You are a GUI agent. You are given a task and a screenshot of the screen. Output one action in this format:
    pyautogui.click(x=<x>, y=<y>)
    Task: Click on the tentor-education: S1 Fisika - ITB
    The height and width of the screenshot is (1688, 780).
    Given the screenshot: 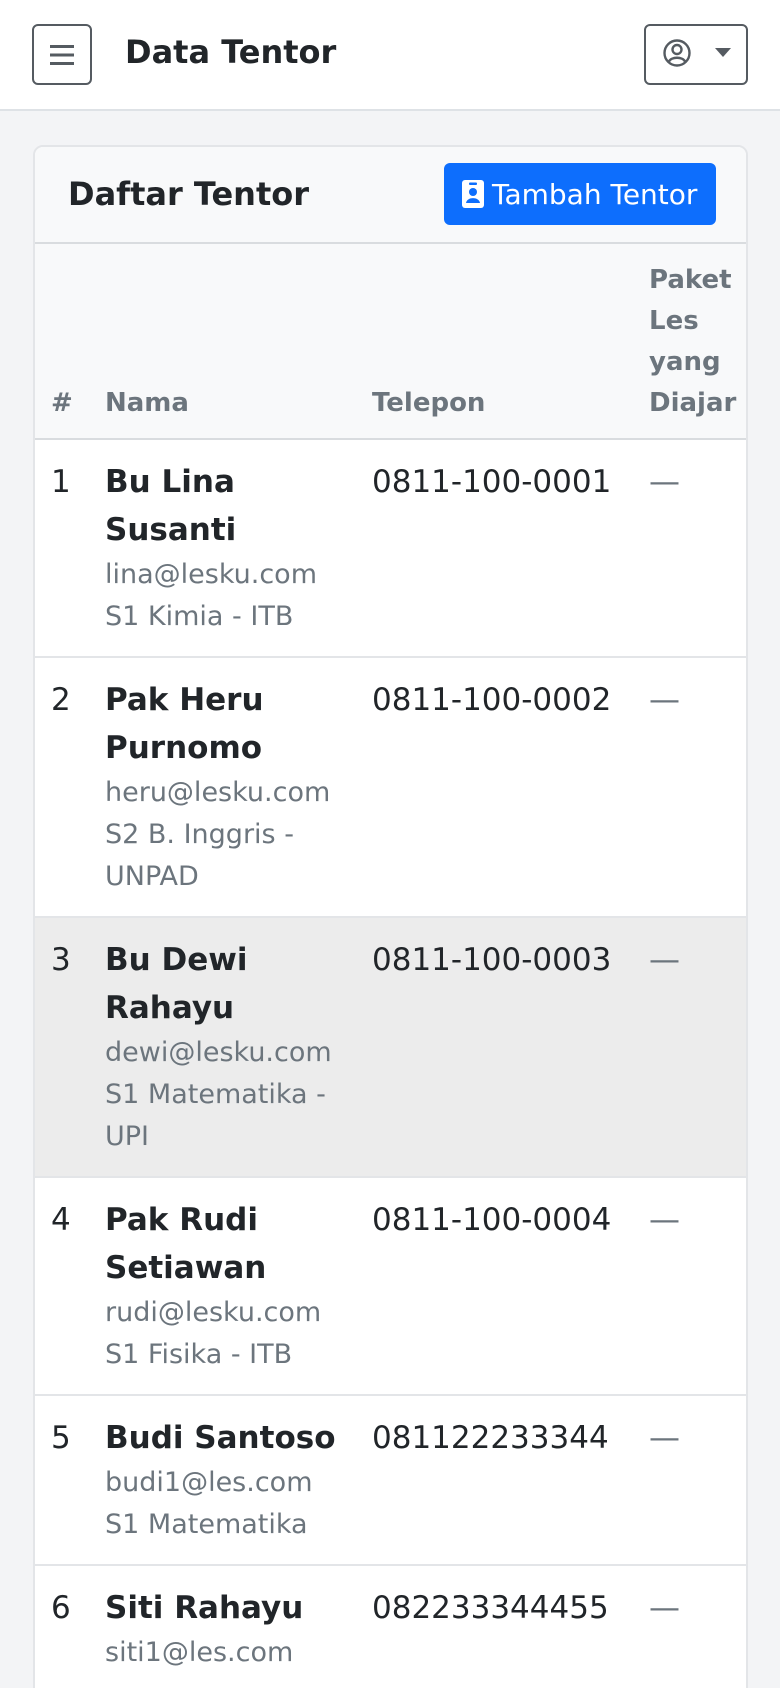 What is the action you would take?
    pyautogui.click(x=199, y=1354)
    